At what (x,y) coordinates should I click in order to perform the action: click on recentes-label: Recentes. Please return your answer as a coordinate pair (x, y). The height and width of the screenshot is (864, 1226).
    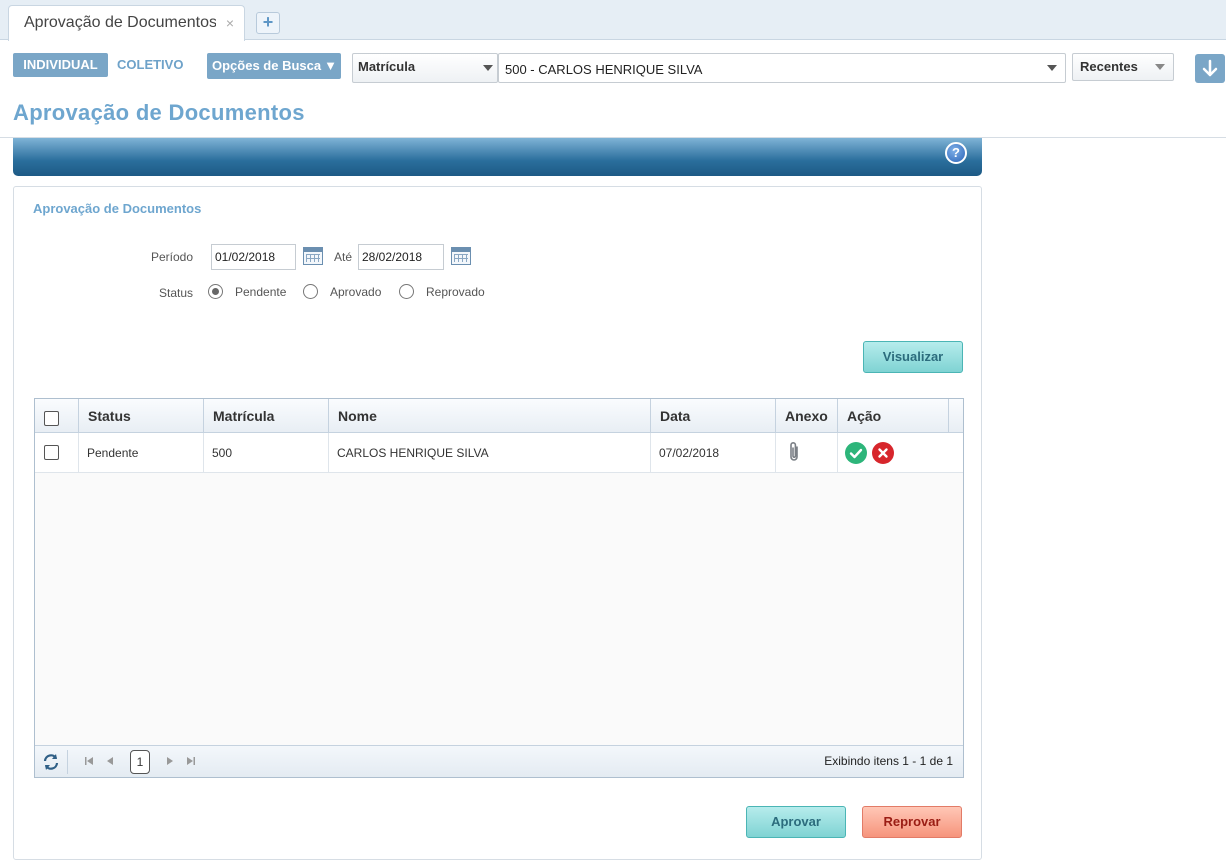
    Looking at the image, I should click on (1109, 66).